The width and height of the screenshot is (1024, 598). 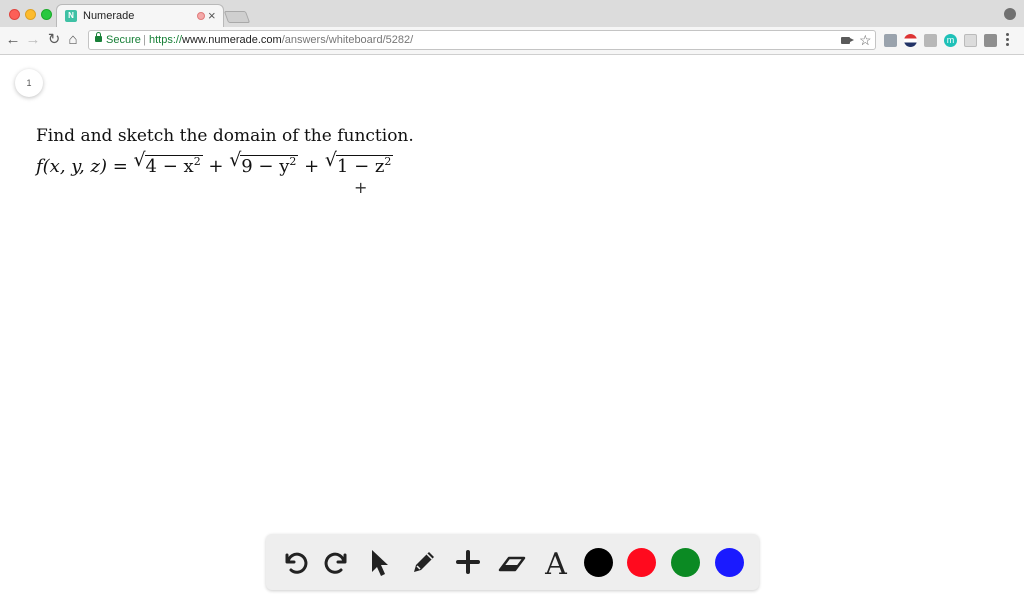 I want to click on radicand-3: 1 − z, so click(x=360, y=166).